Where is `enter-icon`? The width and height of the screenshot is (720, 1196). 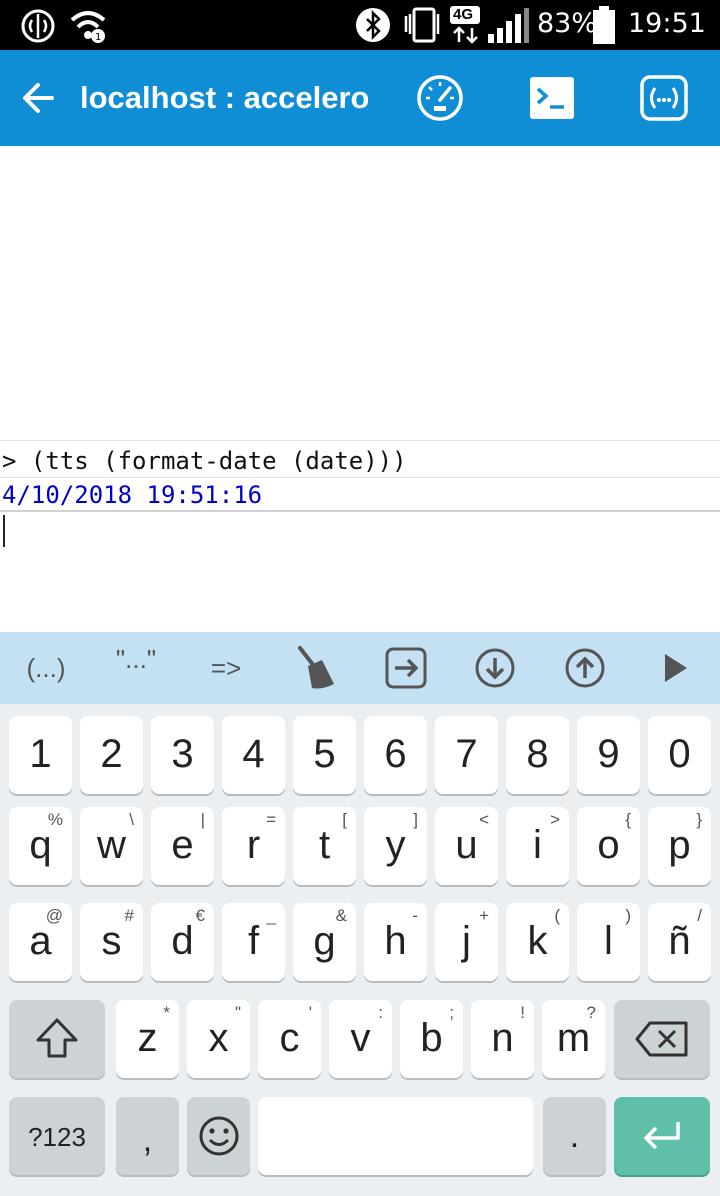
enter-icon is located at coordinates (662, 1136).